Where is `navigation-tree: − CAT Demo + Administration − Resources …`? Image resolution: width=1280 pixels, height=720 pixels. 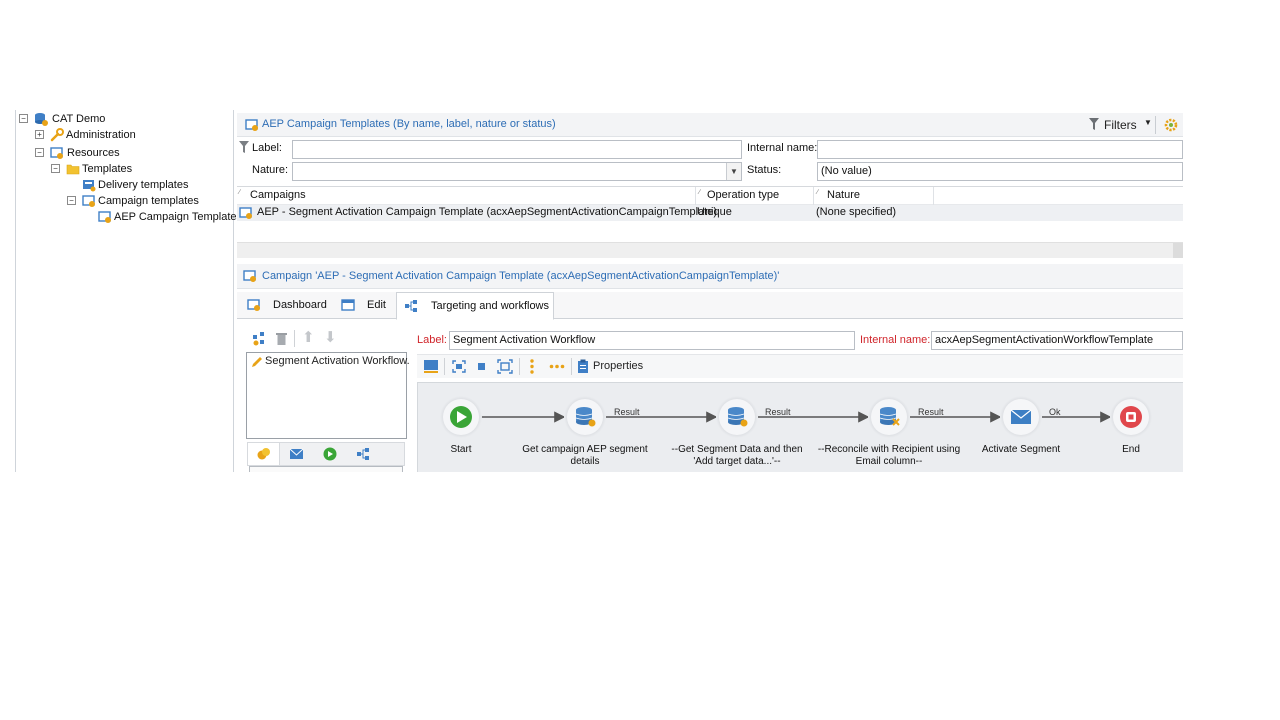
navigation-tree: − CAT Demo + Administration − Resources … is located at coordinates (128, 291).